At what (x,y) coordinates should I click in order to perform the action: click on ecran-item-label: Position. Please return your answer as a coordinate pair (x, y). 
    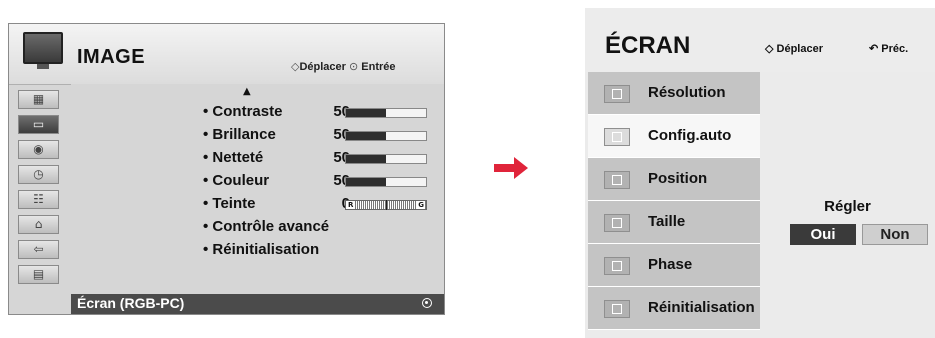
    Looking at the image, I should click on (678, 178).